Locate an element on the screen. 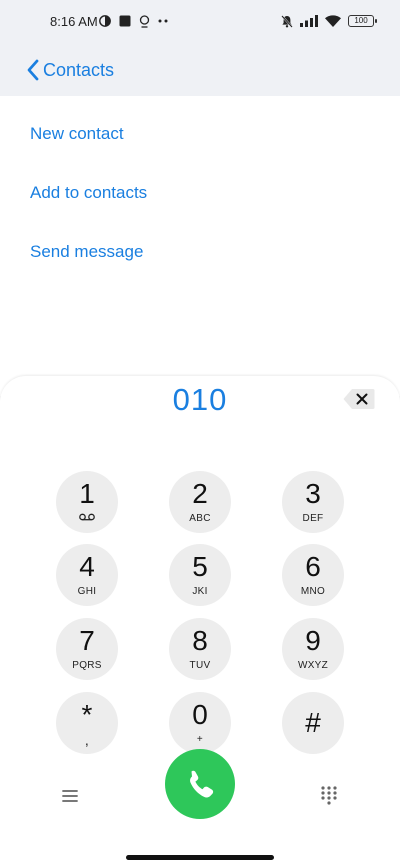 The height and width of the screenshot is (866, 400). key-digit: 8 is located at coordinates (200, 640).